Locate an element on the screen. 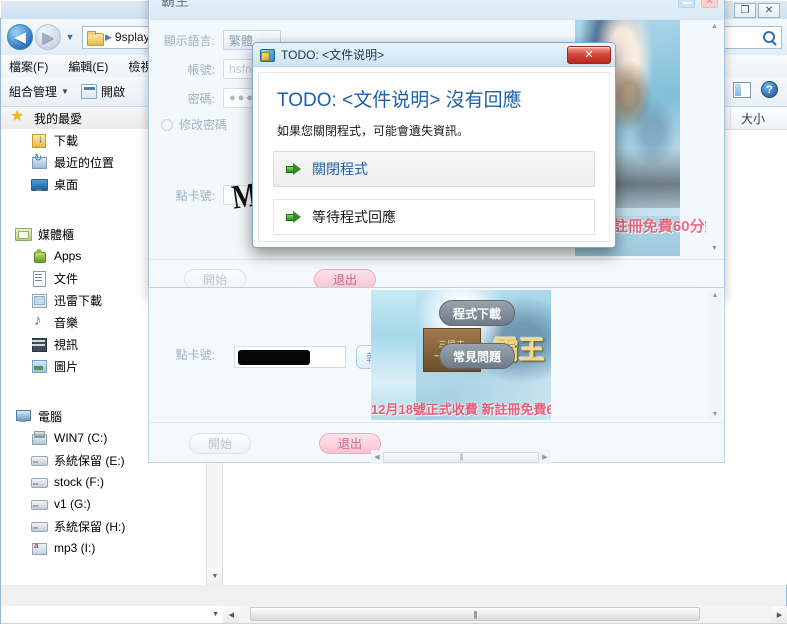 The width and height of the screenshot is (787, 624). menu-file: 檔案(F) is located at coordinates (28, 66).